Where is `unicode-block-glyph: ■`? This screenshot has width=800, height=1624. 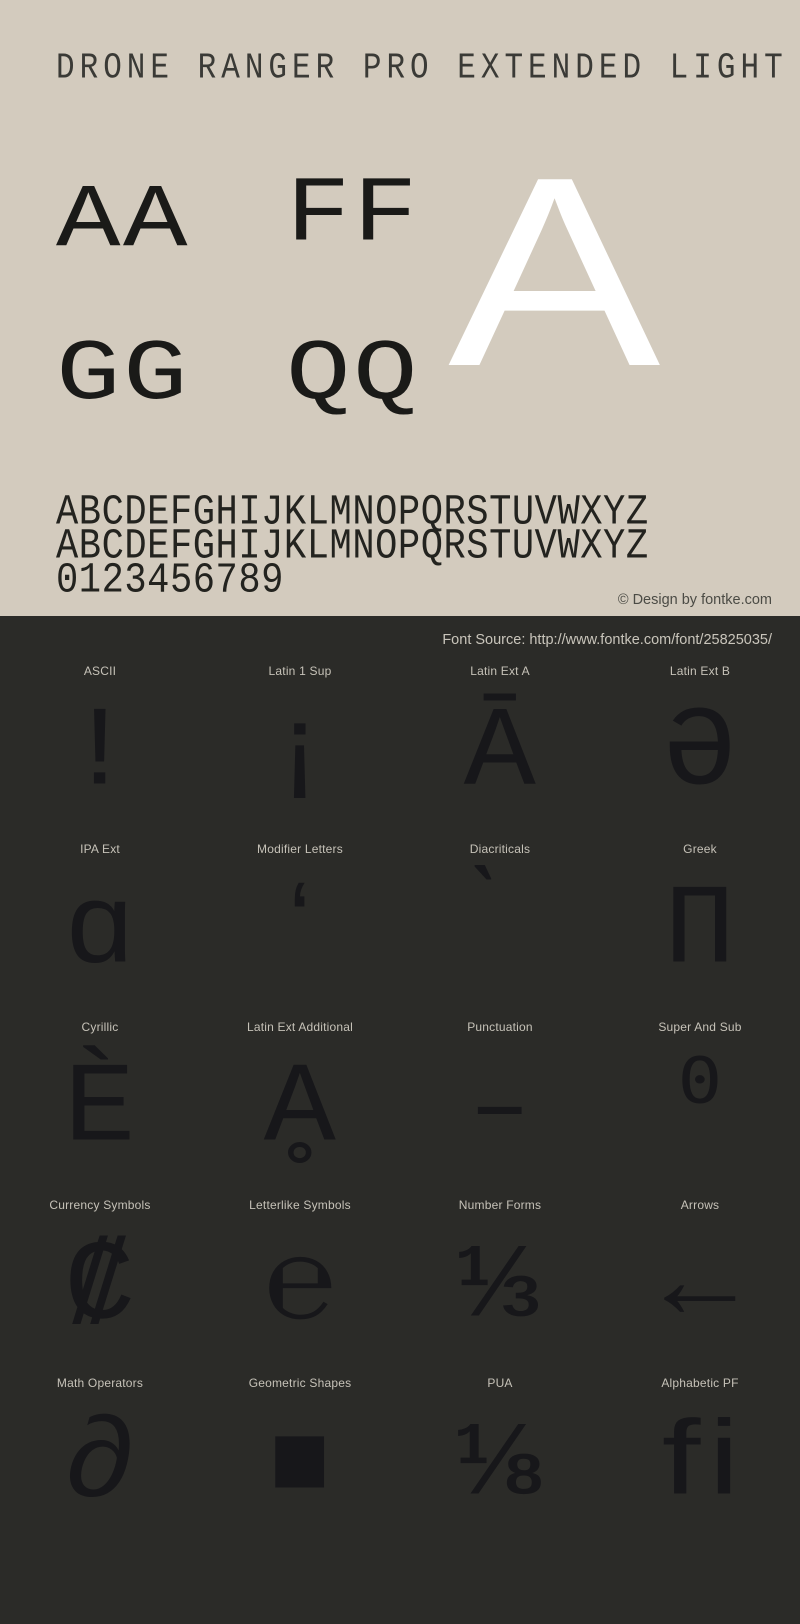
unicode-block-glyph: ■ is located at coordinates (300, 1466).